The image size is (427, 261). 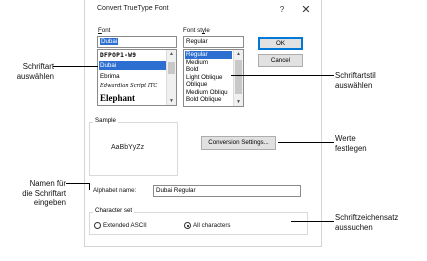 I want to click on font-list-item: Elephant, so click(x=132, y=98).